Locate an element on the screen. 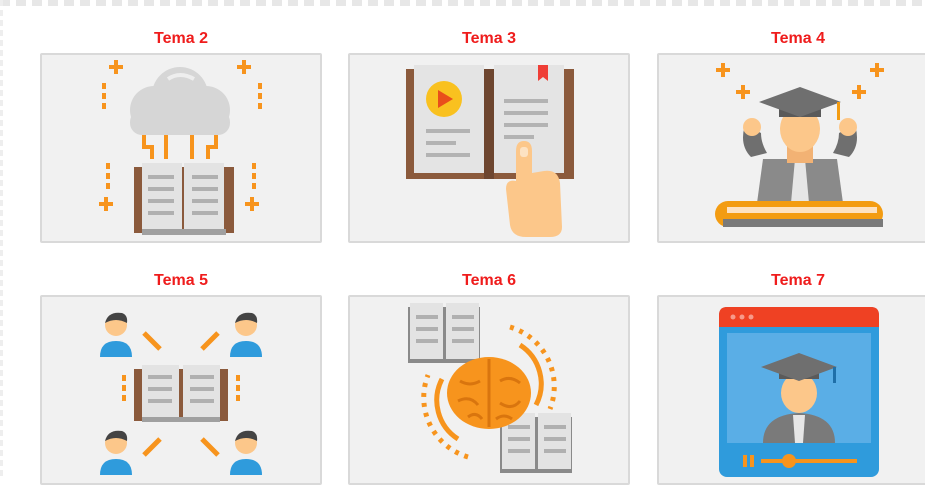  shared-knowledge-icon is located at coordinates (181, 393).